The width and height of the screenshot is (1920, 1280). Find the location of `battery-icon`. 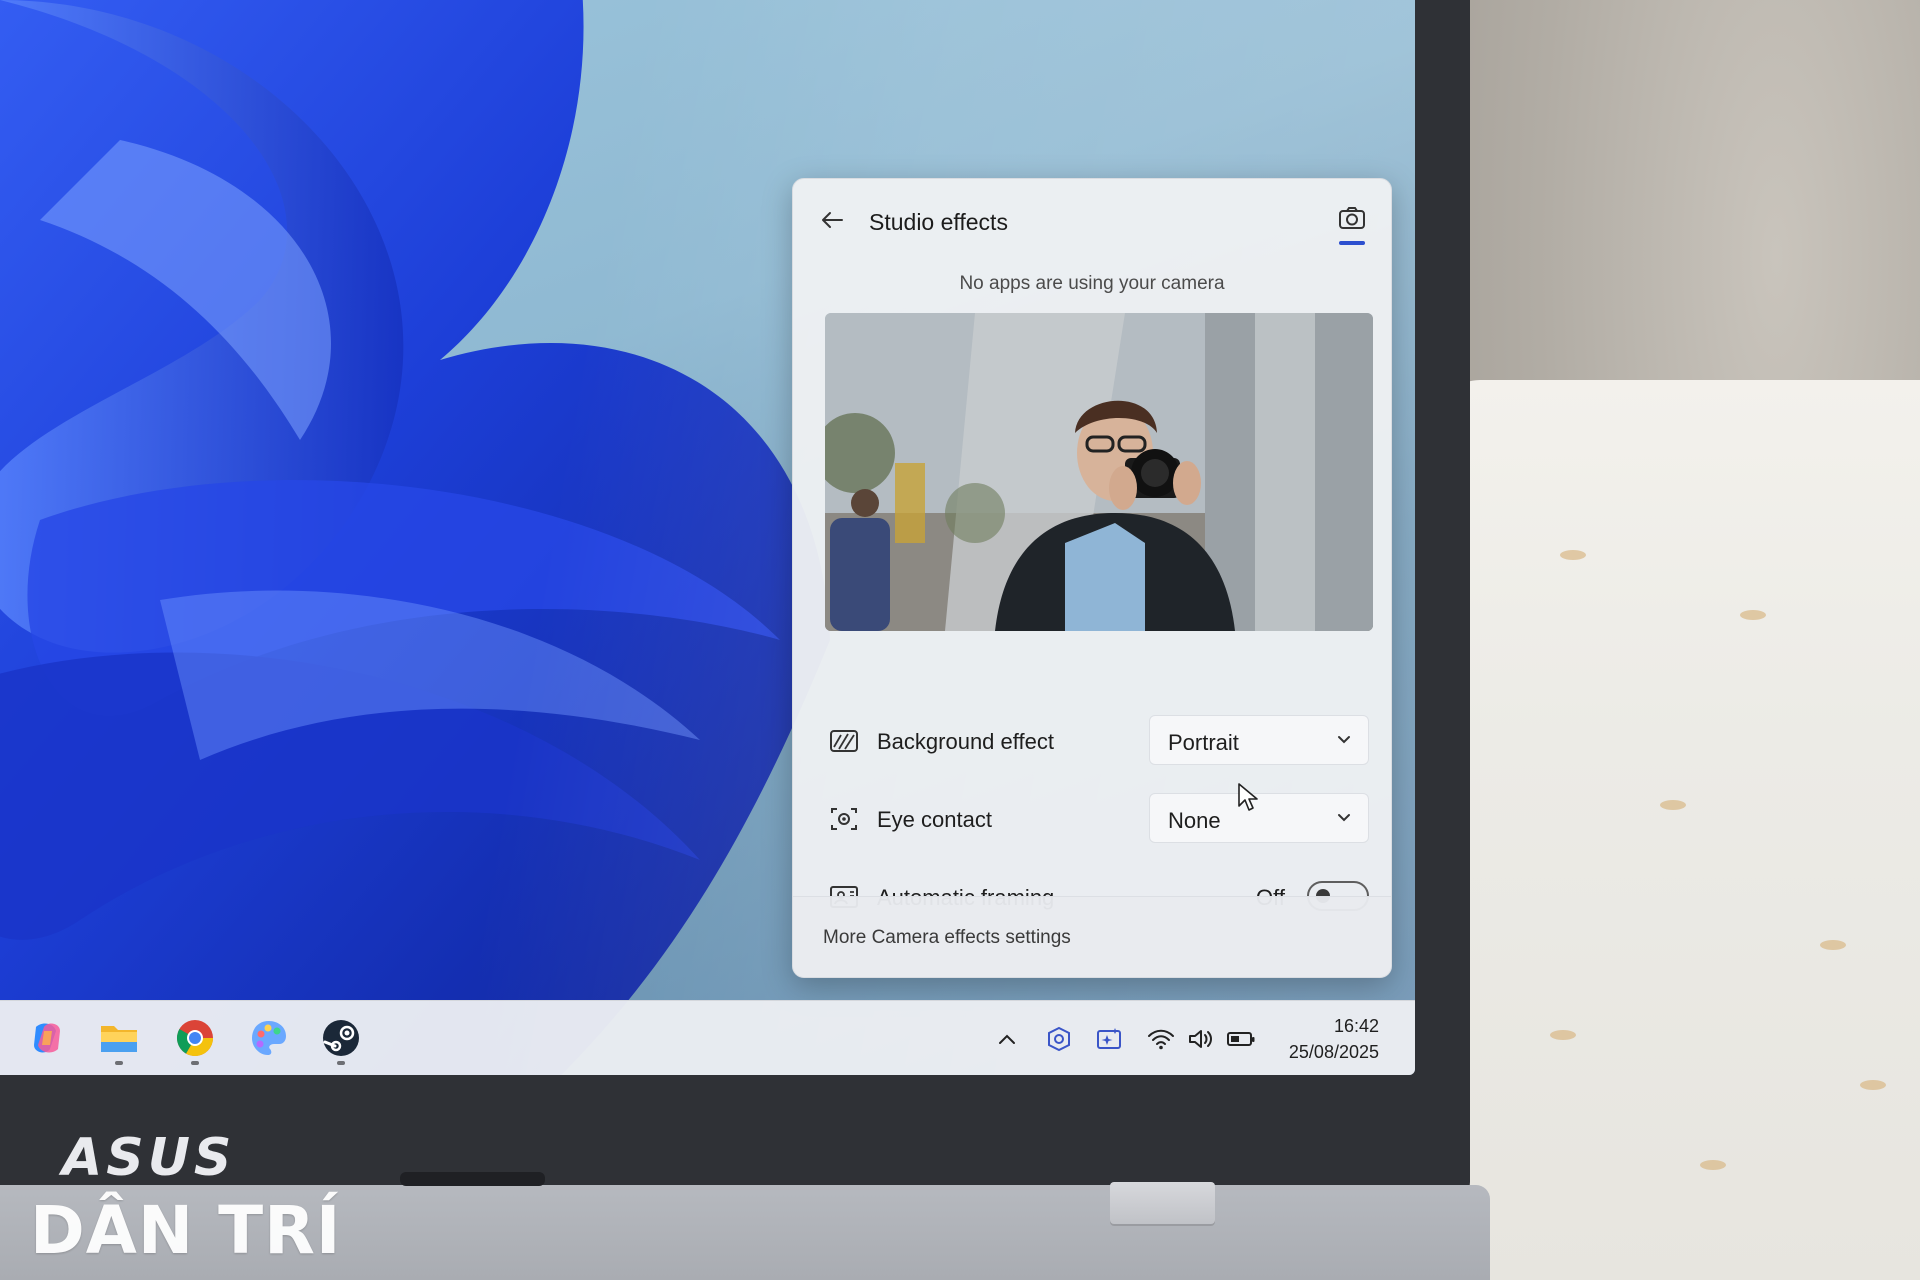

battery-icon is located at coordinates (1241, 1039).